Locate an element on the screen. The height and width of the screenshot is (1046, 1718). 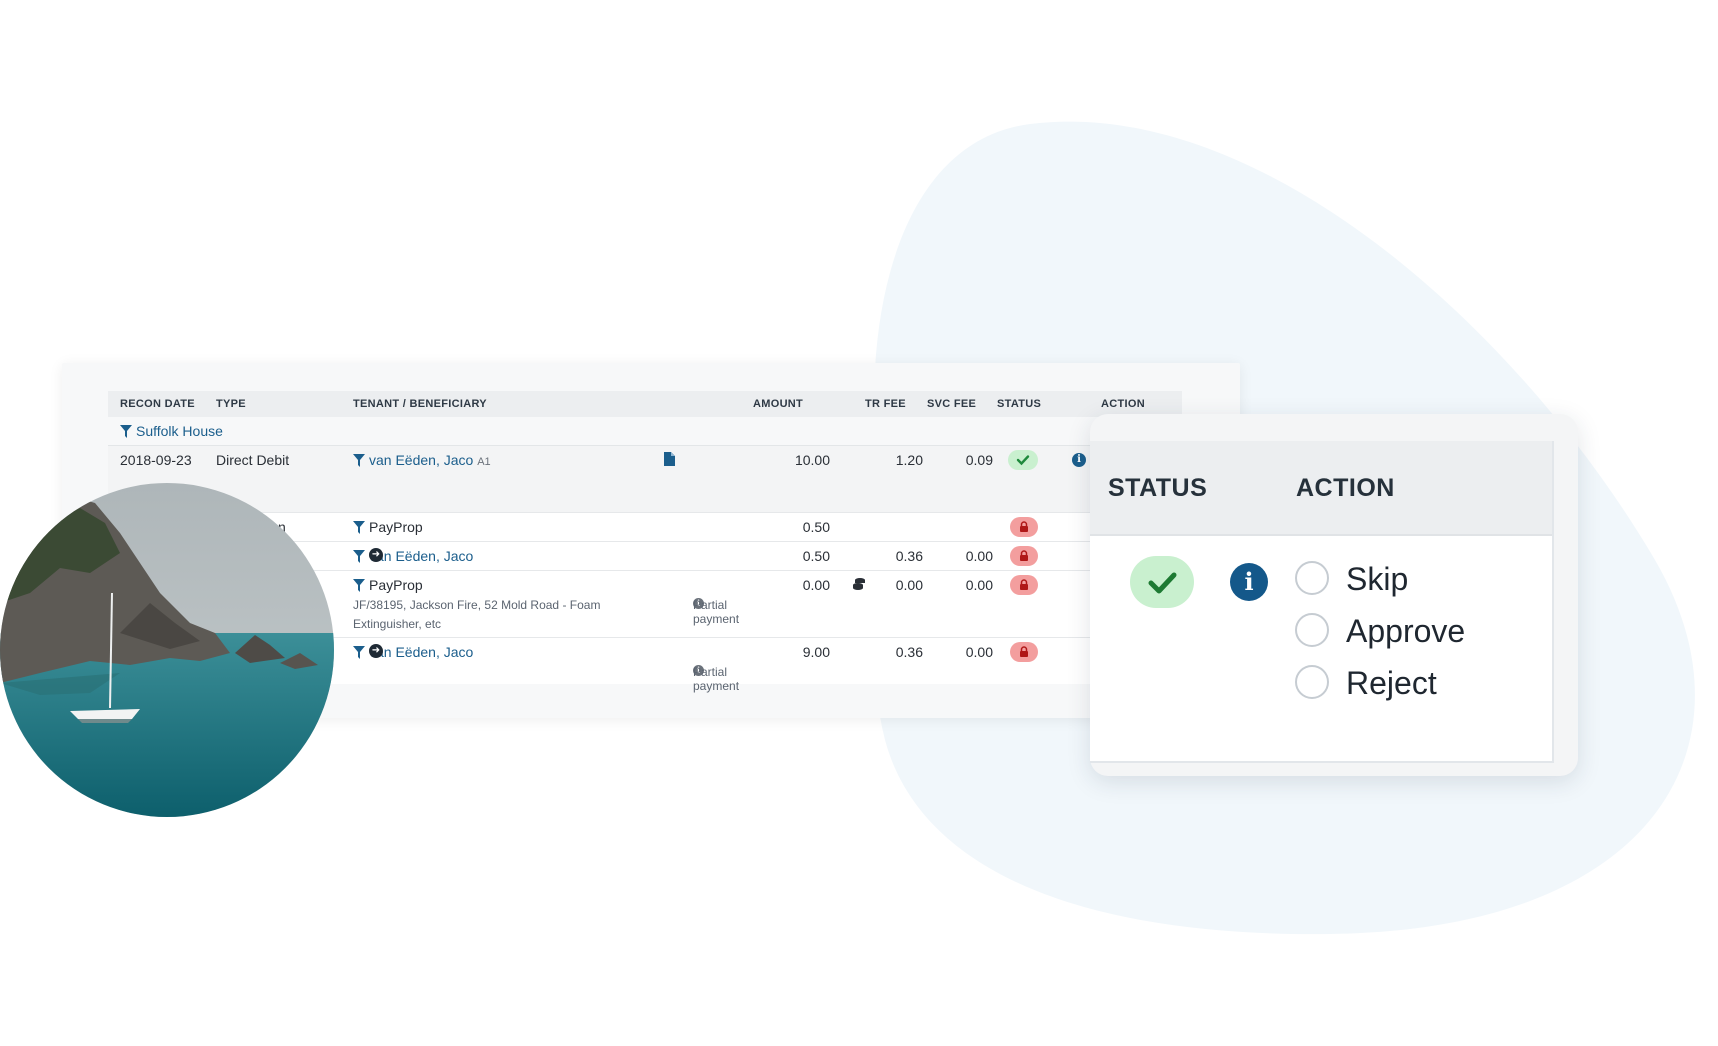
zoom-status-header: STATUS is located at coordinates (1158, 488).